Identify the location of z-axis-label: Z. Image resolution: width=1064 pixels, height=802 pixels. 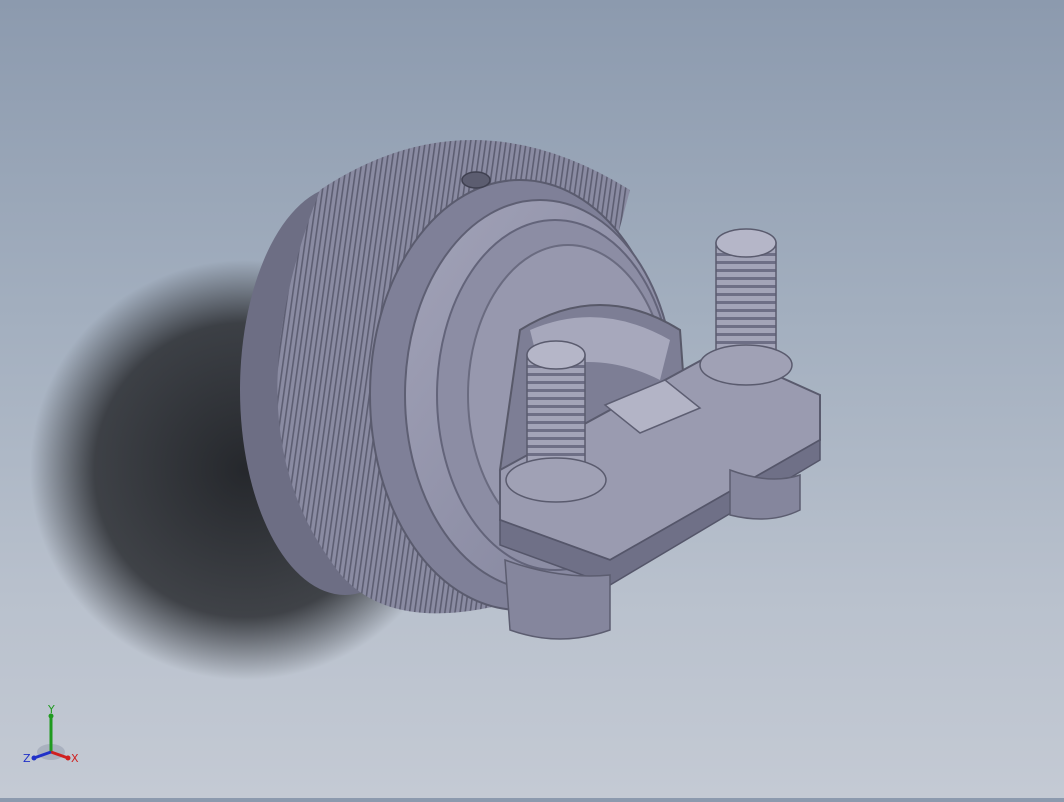
(27, 758).